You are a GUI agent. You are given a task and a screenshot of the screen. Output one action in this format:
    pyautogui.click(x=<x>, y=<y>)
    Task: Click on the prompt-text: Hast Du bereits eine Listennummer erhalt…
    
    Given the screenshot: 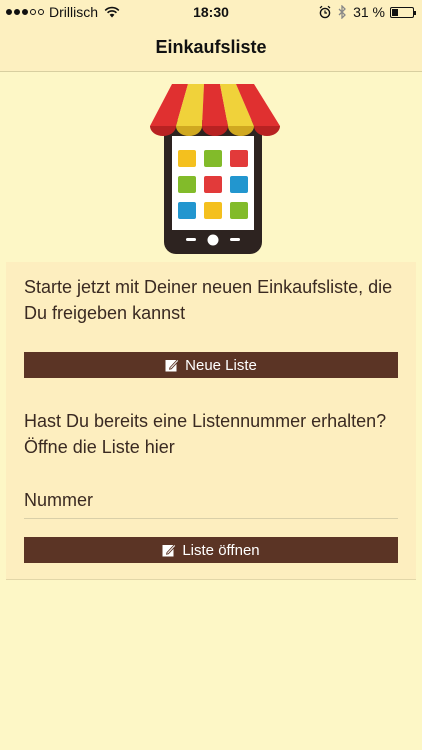 What is the action you would take?
    pyautogui.click(x=205, y=434)
    